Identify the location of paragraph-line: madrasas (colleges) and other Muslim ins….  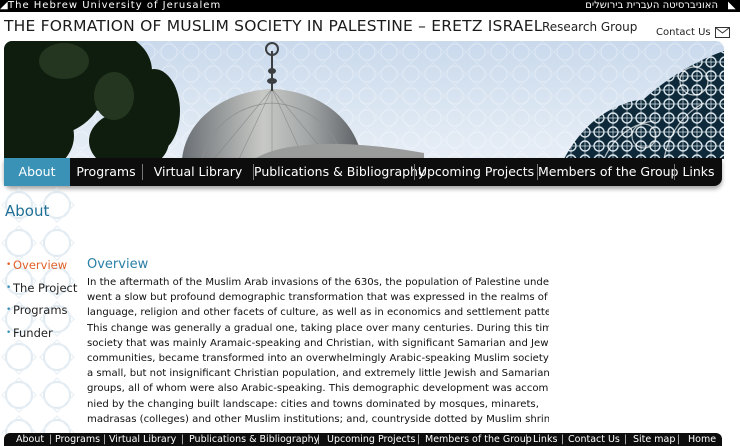
(318, 419).